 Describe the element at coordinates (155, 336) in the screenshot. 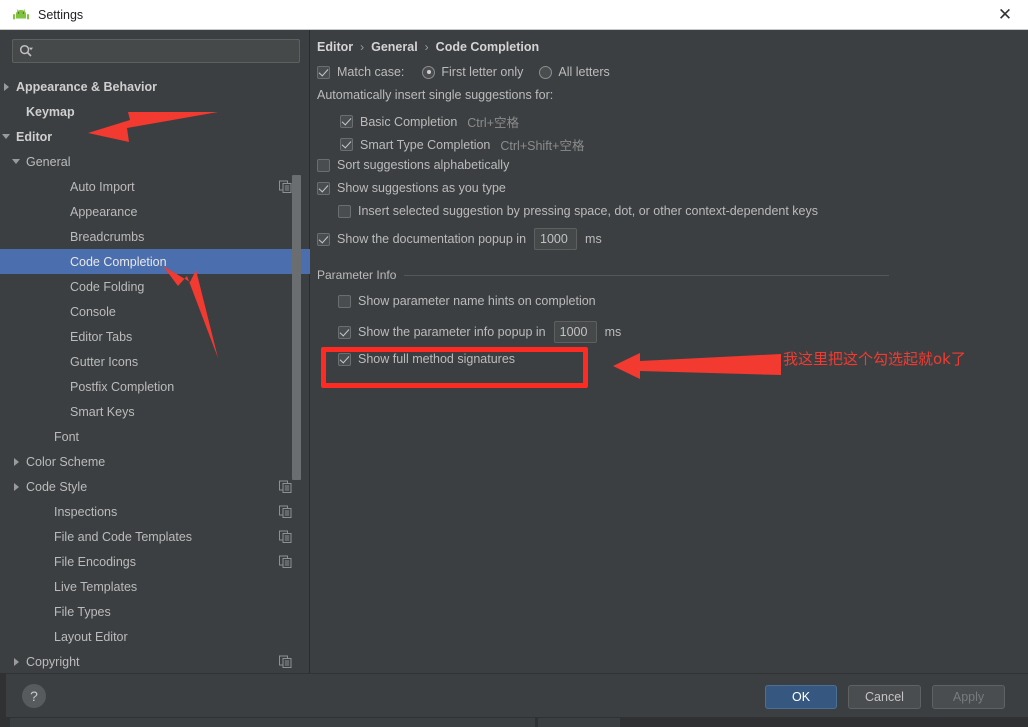

I see `sidebar-item-editor-tabs: Editor Tabs` at that location.